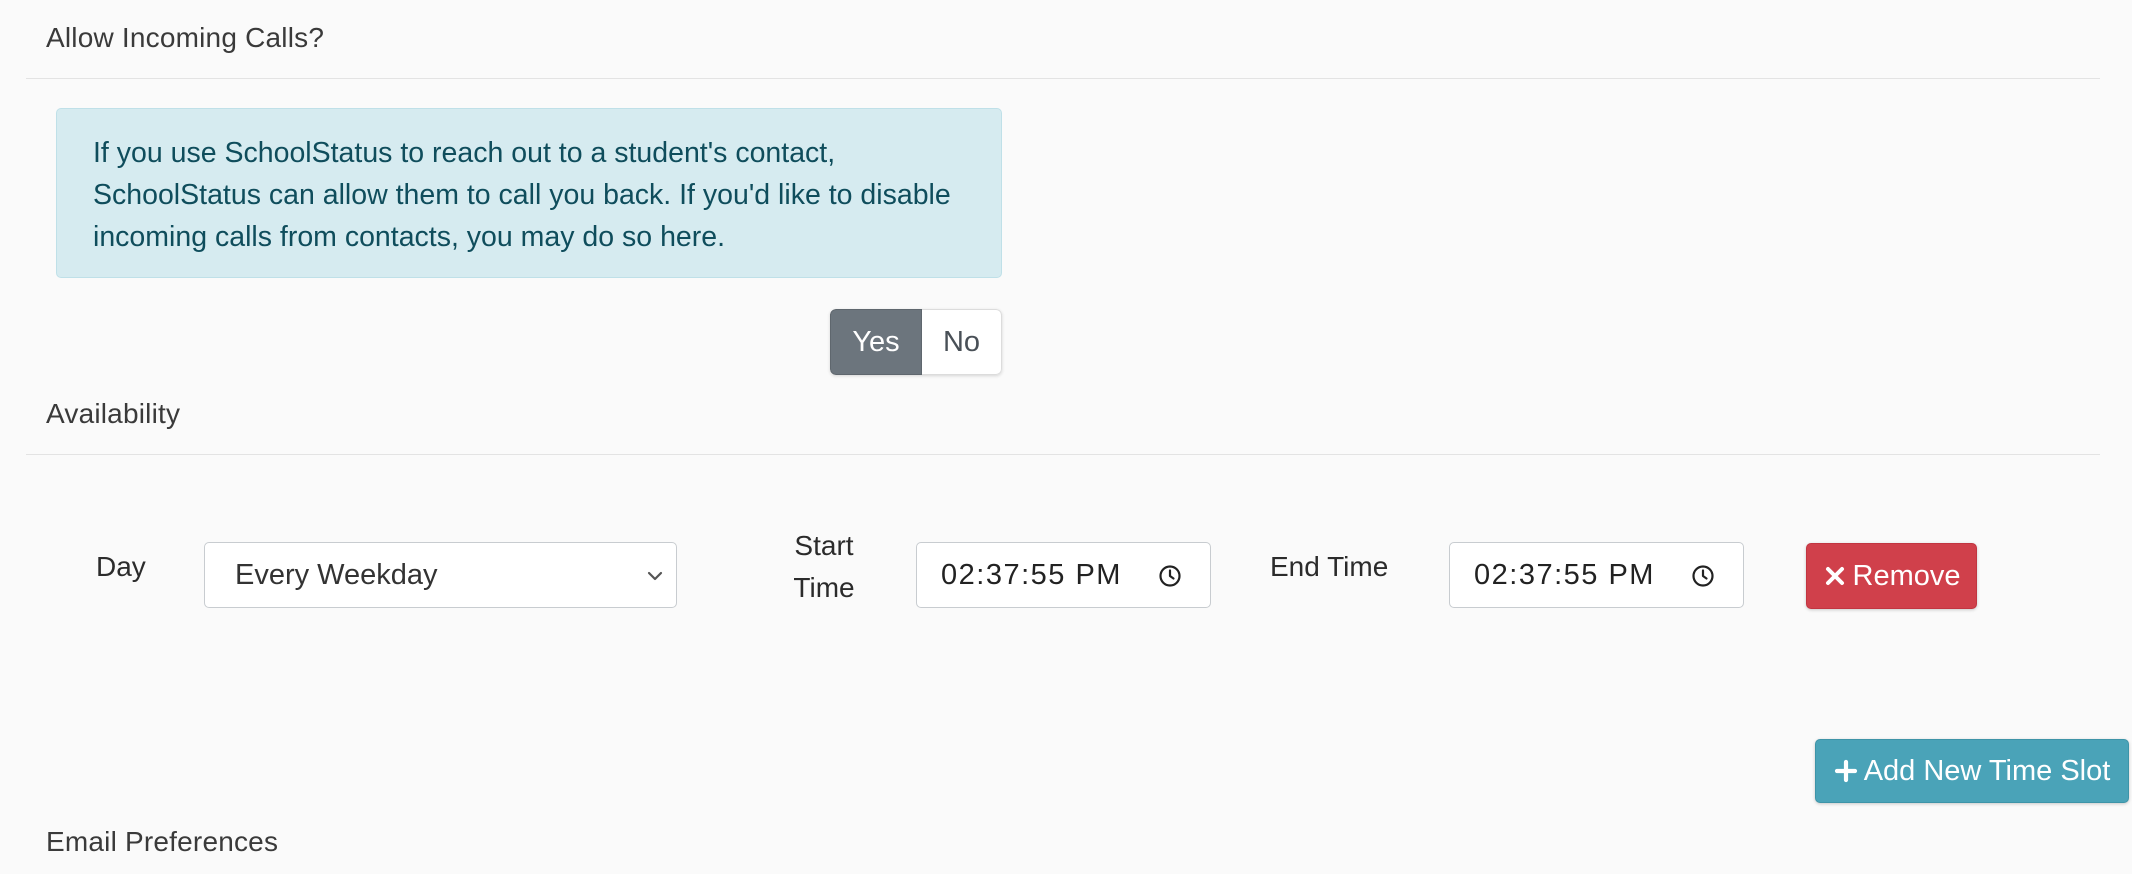 This screenshot has height=874, width=2132. I want to click on incoming-calls-toggle: Yes No, so click(916, 342).